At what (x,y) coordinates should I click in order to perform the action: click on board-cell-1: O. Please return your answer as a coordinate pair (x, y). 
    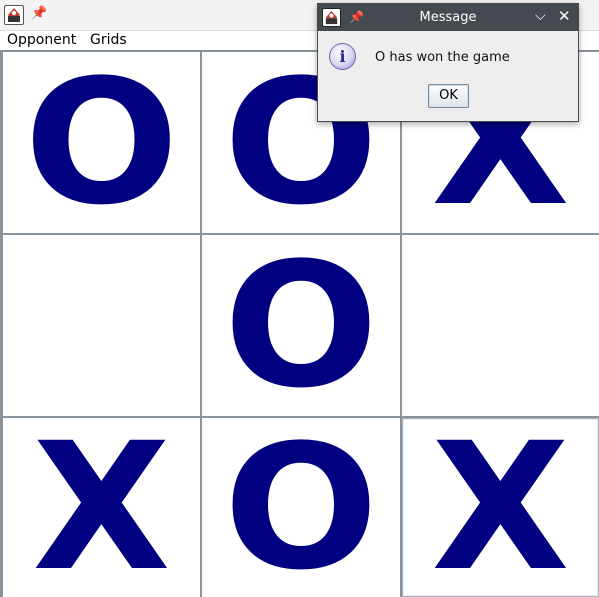
    Looking at the image, I should click on (101, 142).